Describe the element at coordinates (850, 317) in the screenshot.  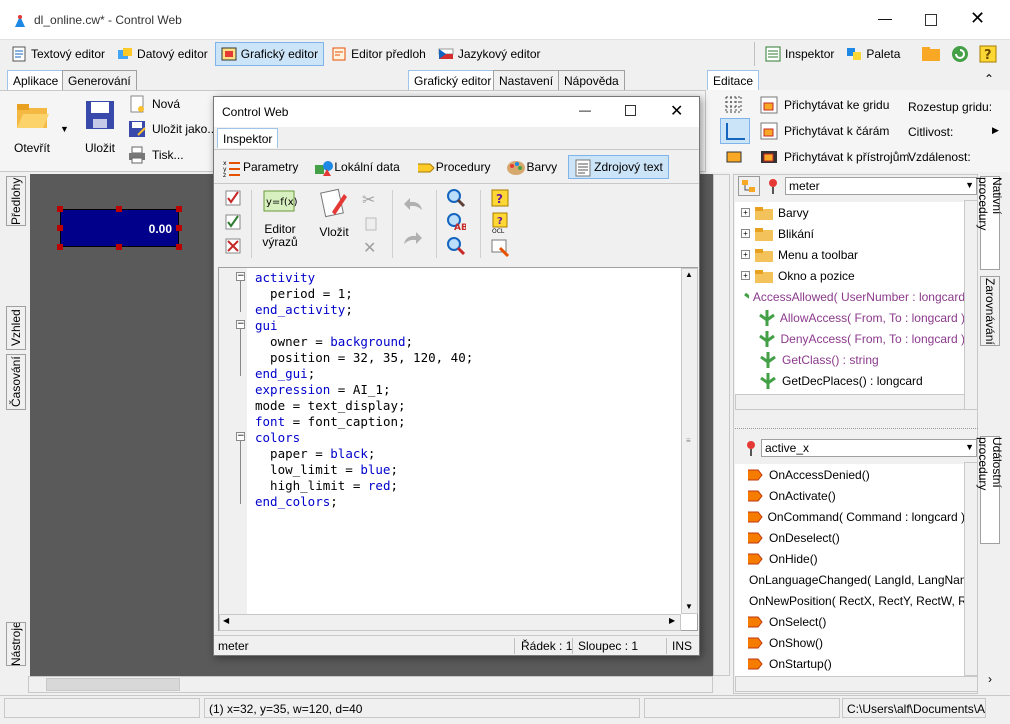
I see `tree-method-item: AllowAccess( From, To : longcard )` at that location.